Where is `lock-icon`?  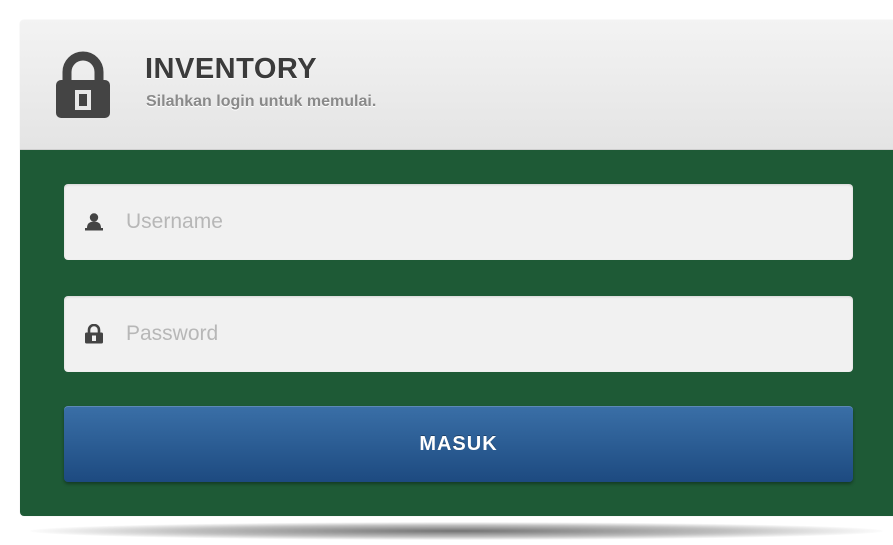
lock-icon is located at coordinates (83, 84).